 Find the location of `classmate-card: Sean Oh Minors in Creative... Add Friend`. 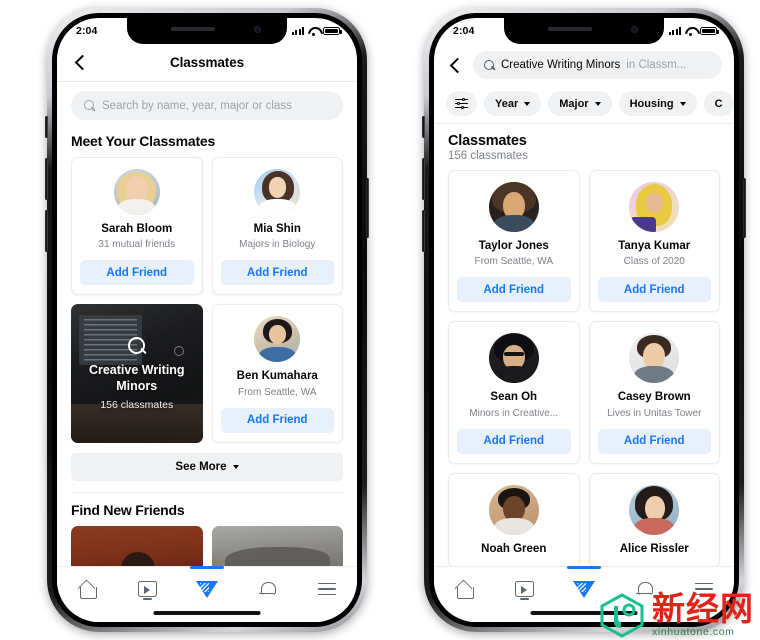

classmate-card: Sean Oh Minors in Creative... Add Friend is located at coordinates (514, 392).